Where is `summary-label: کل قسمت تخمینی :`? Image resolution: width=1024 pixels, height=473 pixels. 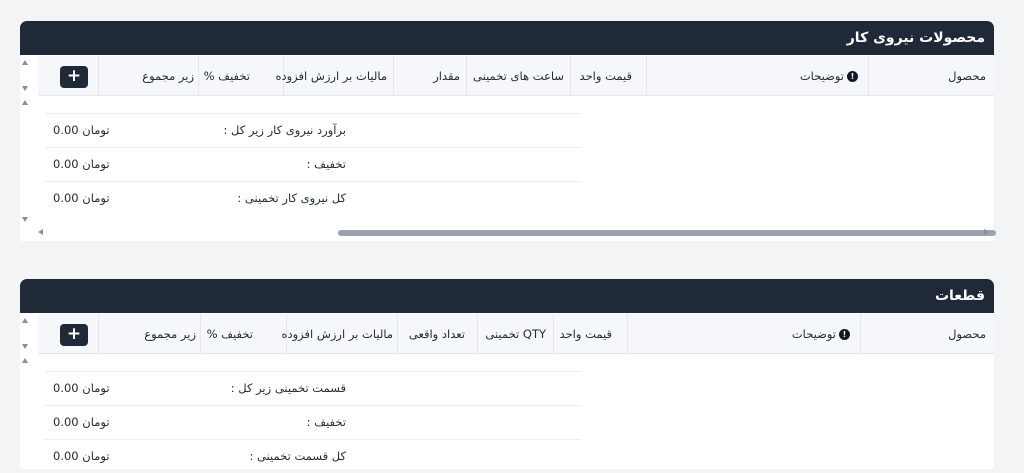 summary-label: کل قسمت تخمینی : is located at coordinates (297, 456).